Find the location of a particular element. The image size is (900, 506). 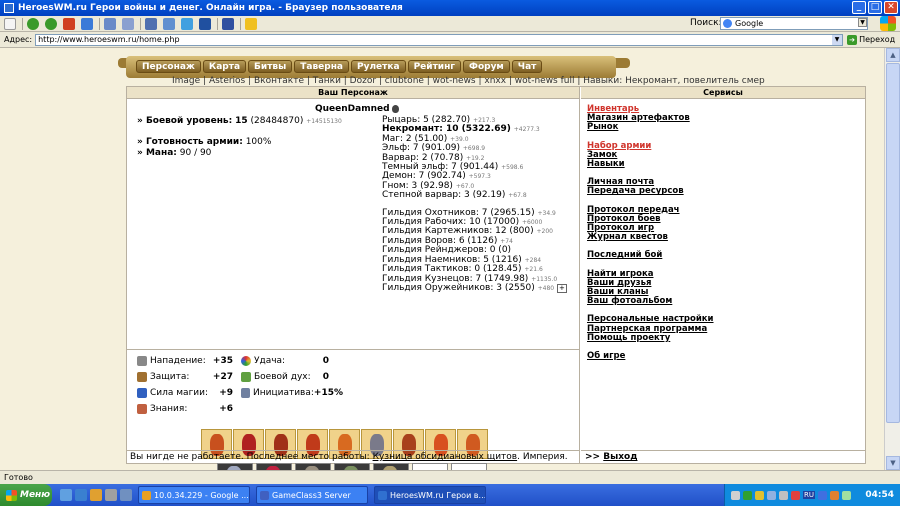

quicklaunch-browser-icon is located at coordinates (81, 495).